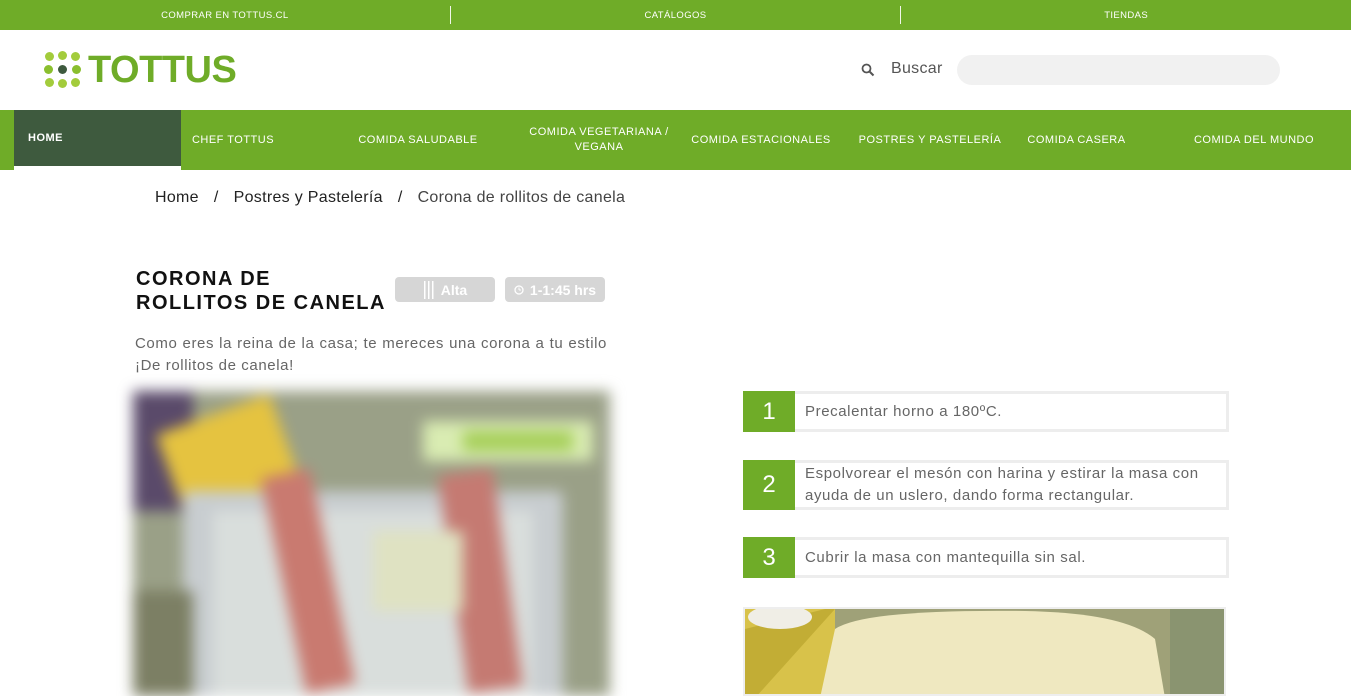 This screenshot has width=1351, height=696. I want to click on utensils-icon, so click(428, 289).